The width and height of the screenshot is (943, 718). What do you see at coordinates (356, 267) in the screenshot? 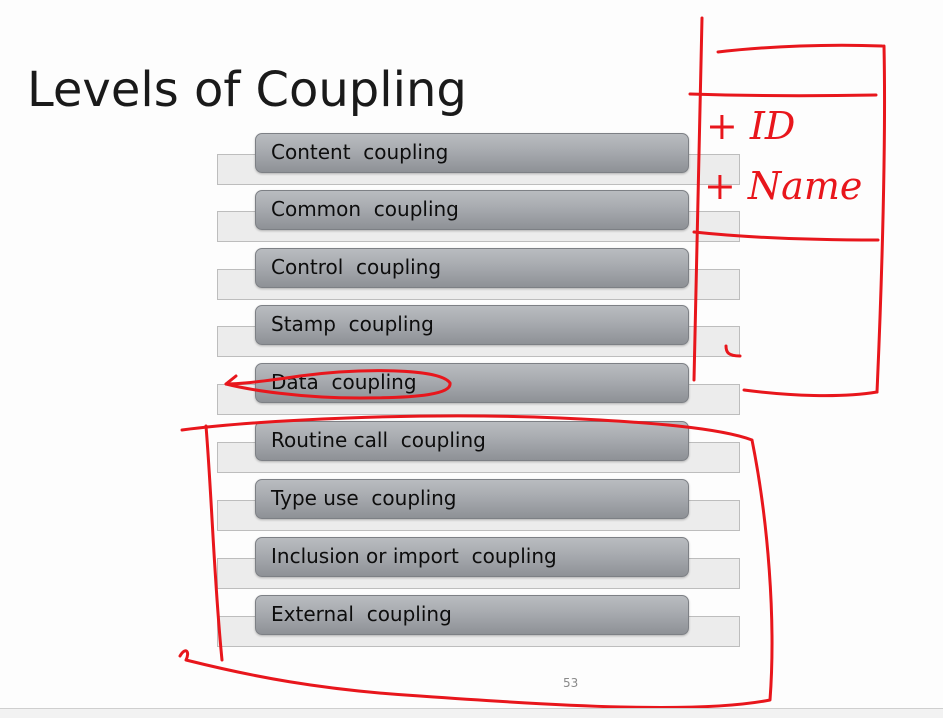
I see `level-label: Control coupling` at bounding box center [356, 267].